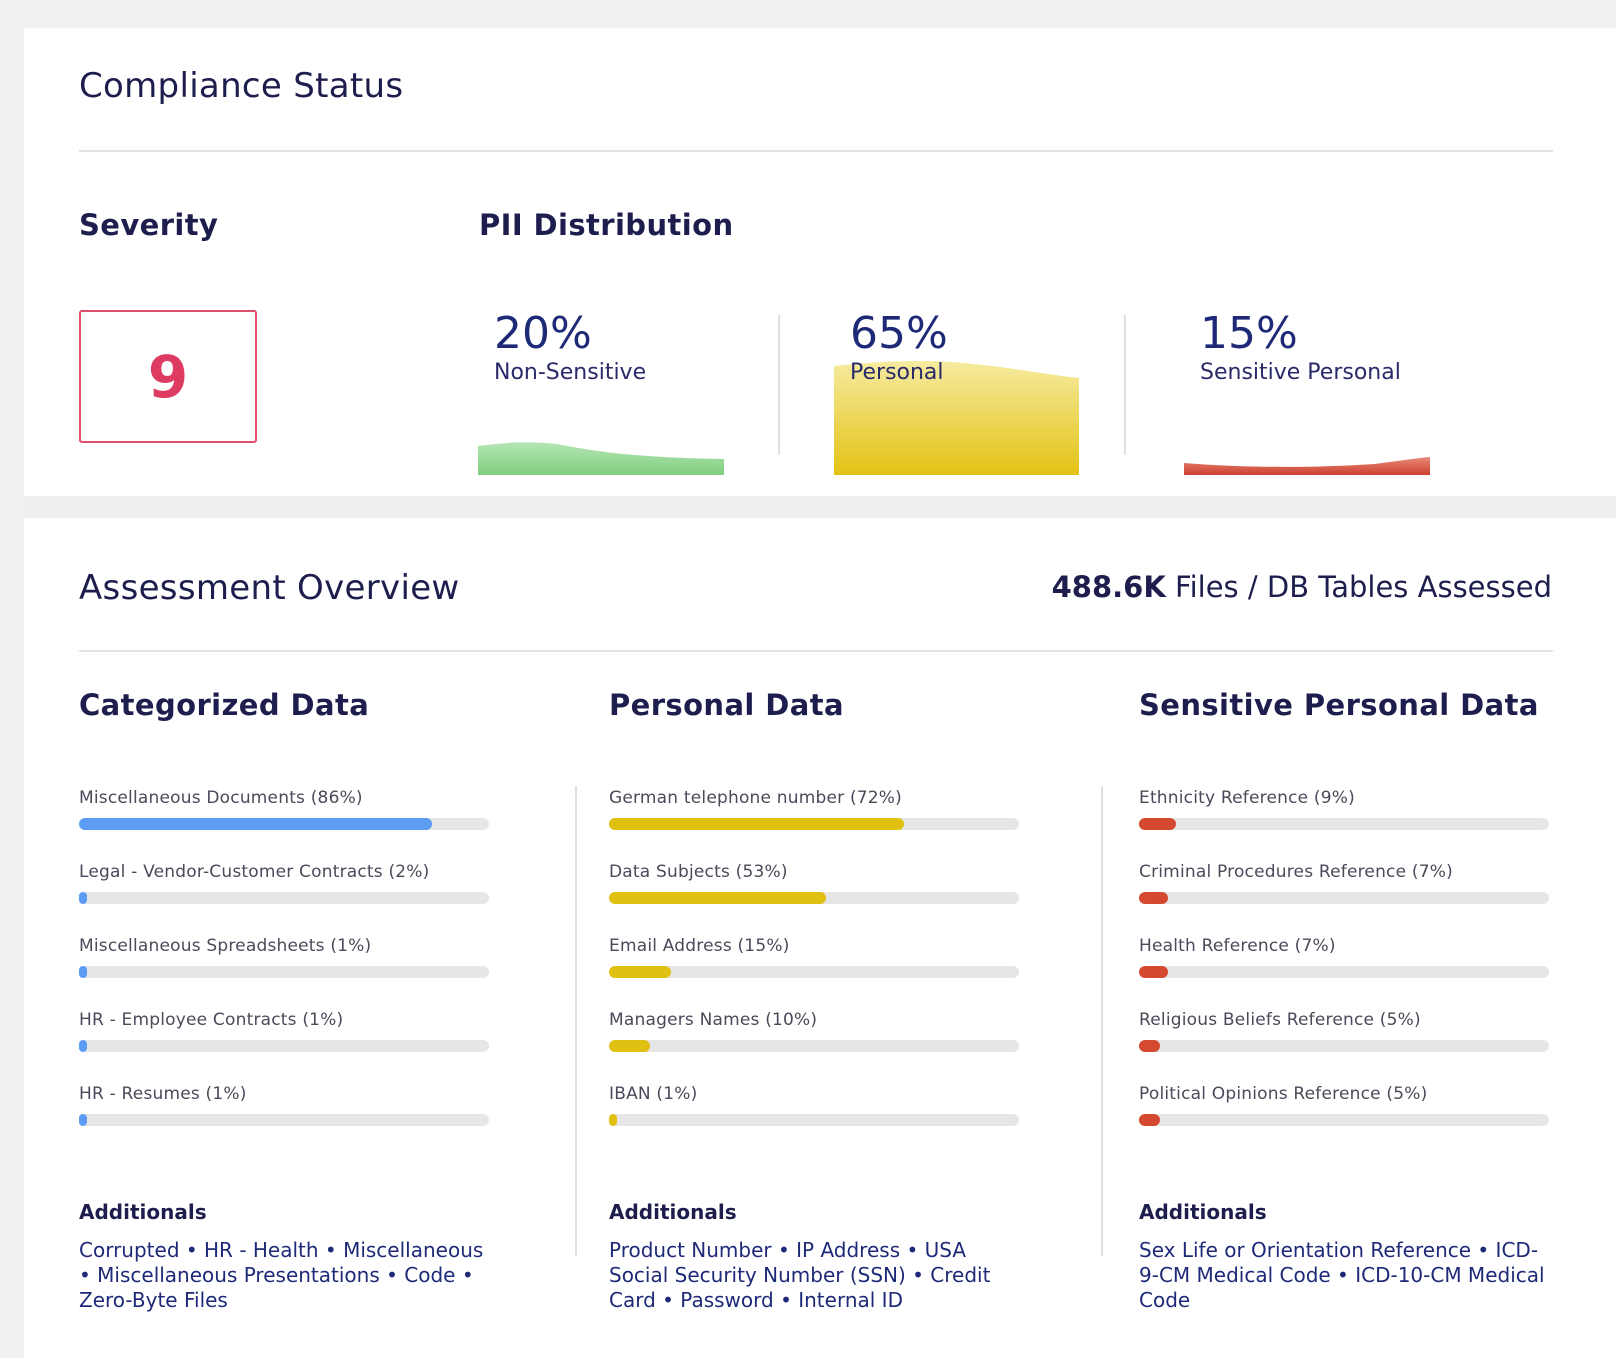 This screenshot has width=1616, height=1358. What do you see at coordinates (1249, 333) in the screenshot?
I see `pii-percent: 15%` at bounding box center [1249, 333].